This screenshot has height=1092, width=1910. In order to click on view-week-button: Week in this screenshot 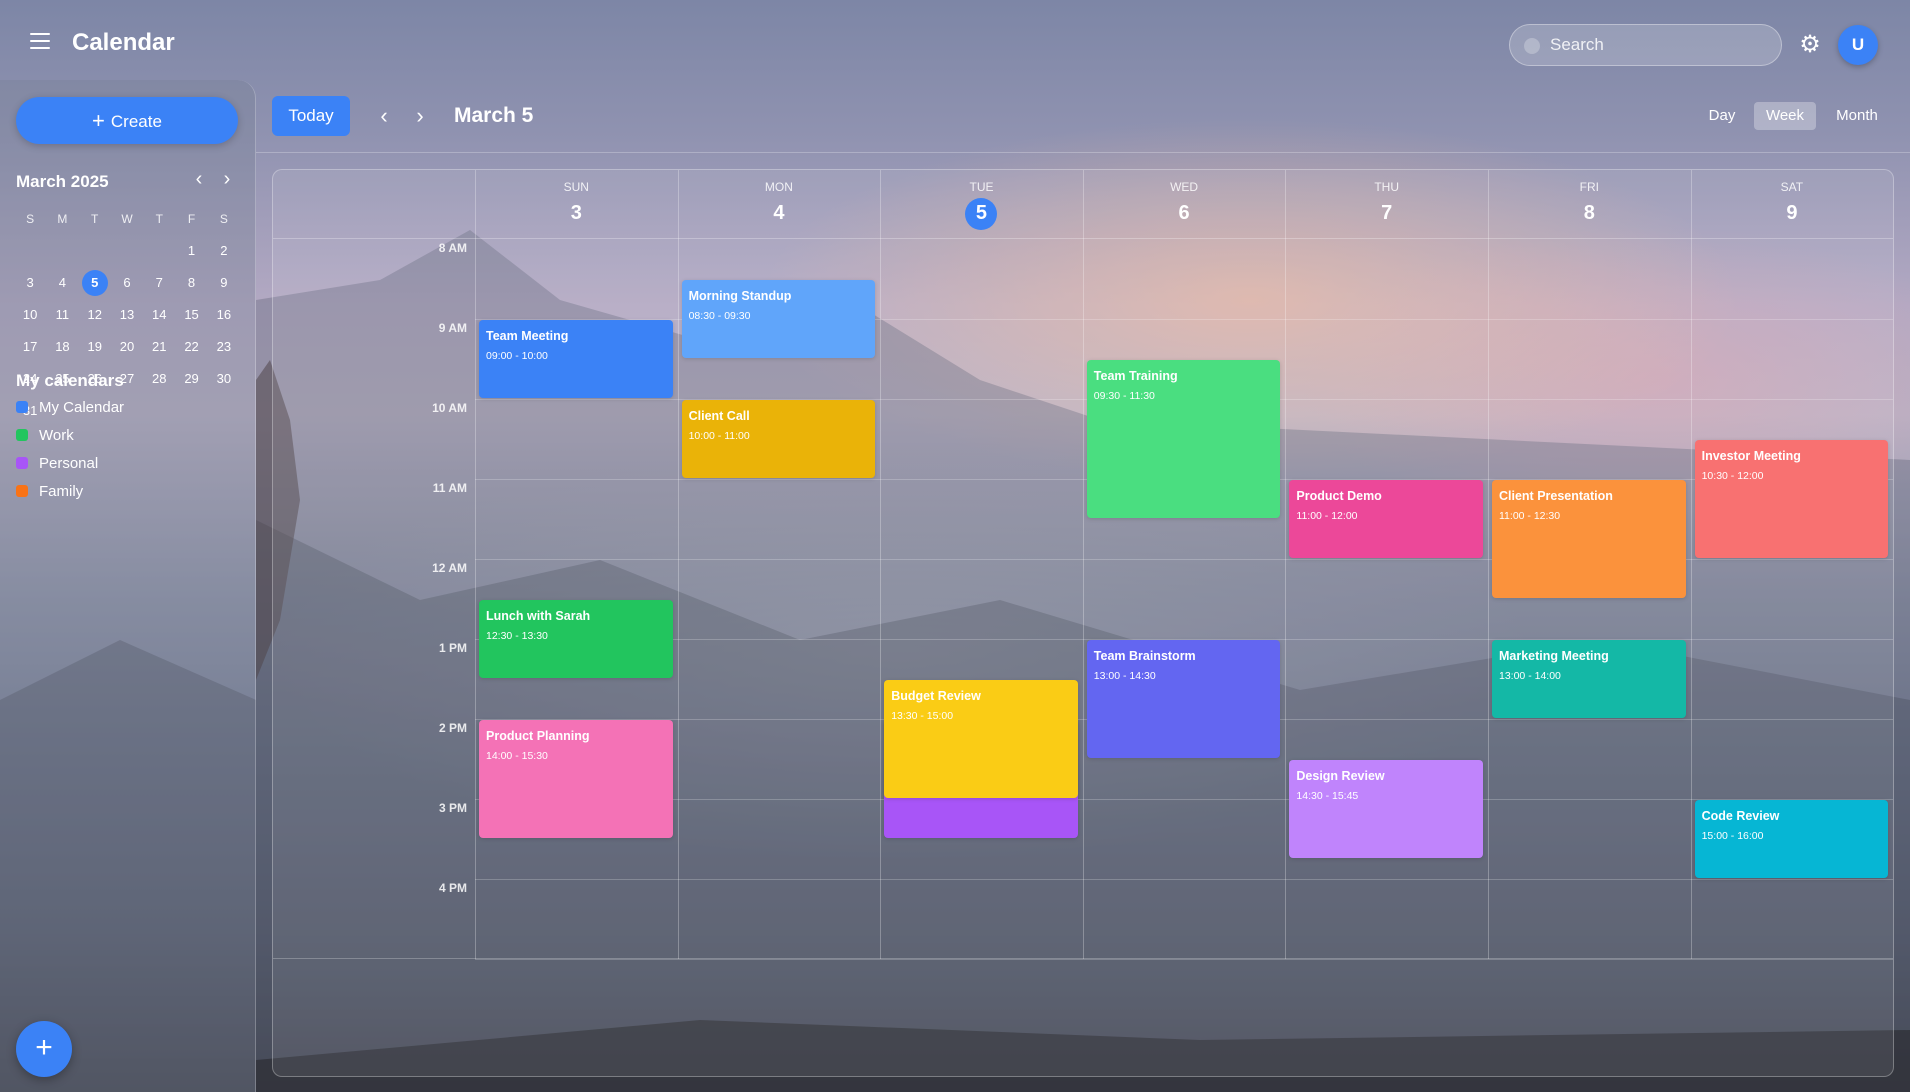, I will do `click(1785, 116)`.